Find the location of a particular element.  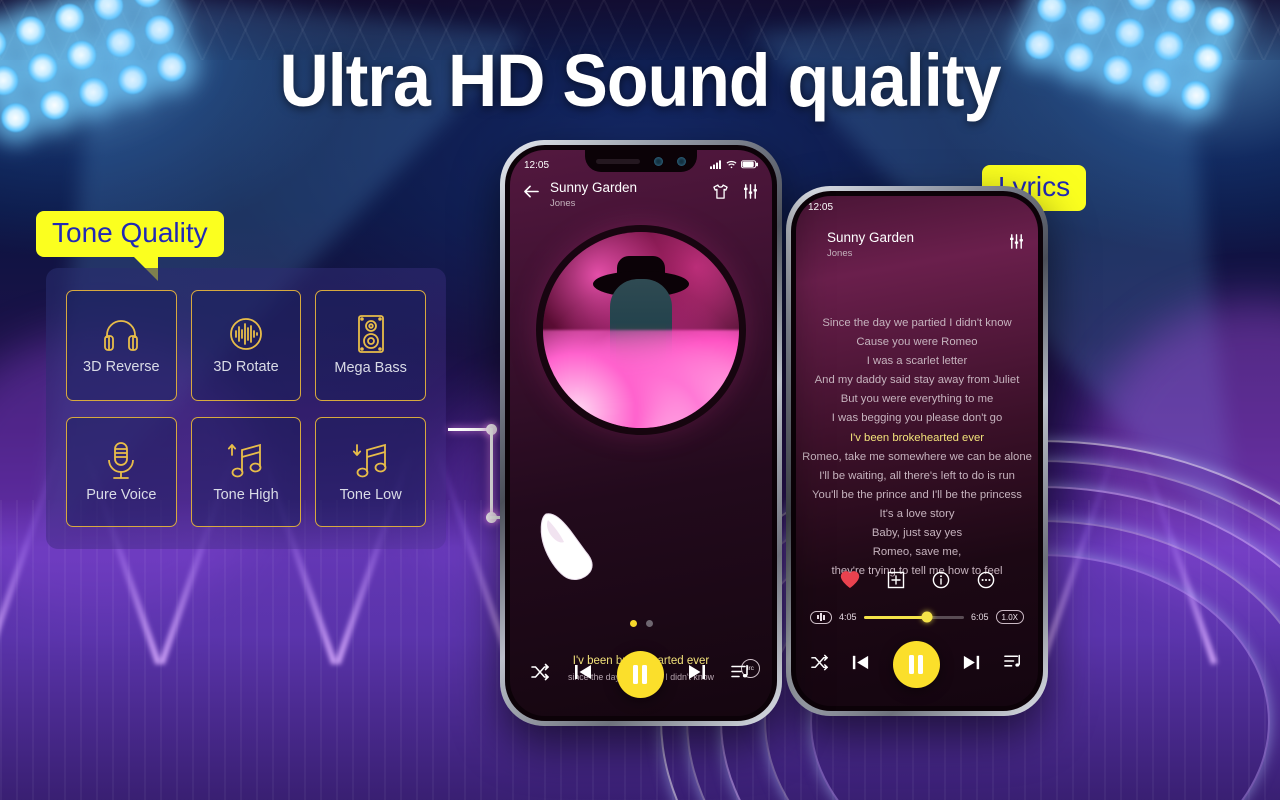

lyric-line: But you were everything to me is located at coordinates (917, 399).